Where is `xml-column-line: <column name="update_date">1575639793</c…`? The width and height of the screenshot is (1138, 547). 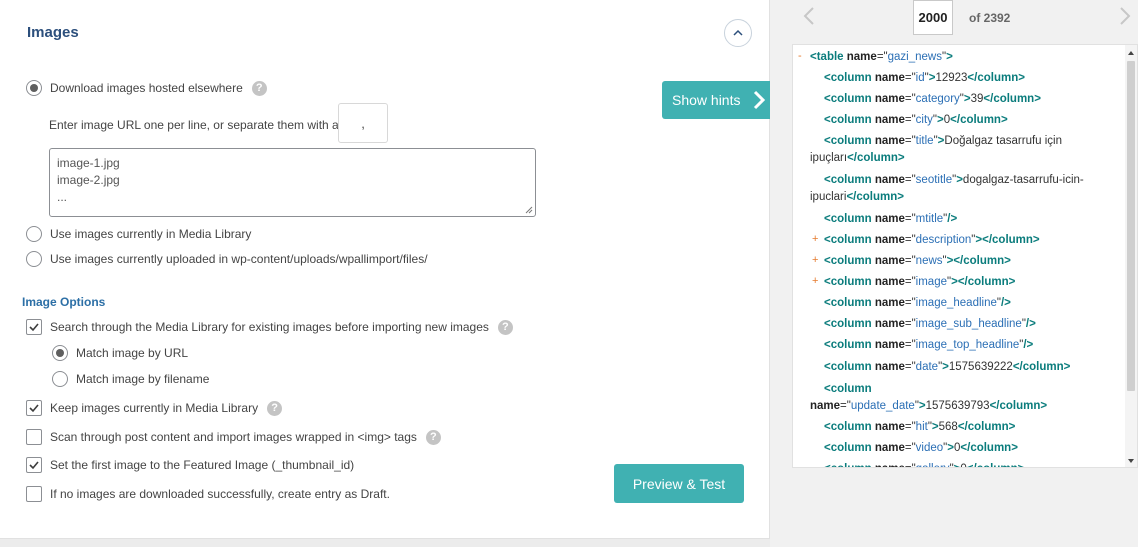 xml-column-line: <column name="update_date">1575639793</c… is located at coordinates (929, 397).